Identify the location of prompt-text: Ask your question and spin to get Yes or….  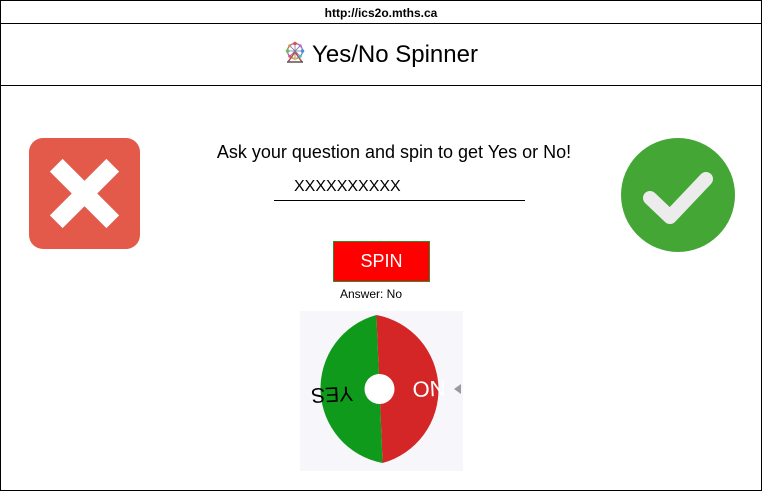
(394, 152).